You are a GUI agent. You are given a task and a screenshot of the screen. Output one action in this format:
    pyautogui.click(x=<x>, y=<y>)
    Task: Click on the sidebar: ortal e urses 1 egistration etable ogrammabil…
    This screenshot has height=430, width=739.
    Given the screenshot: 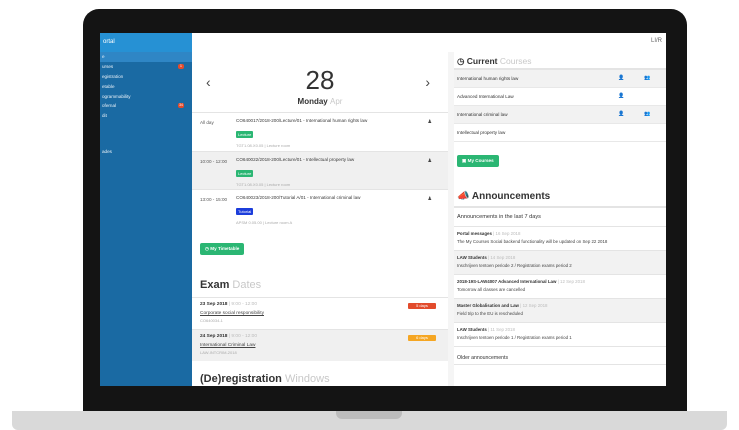 What is the action you would take?
    pyautogui.click(x=146, y=209)
    